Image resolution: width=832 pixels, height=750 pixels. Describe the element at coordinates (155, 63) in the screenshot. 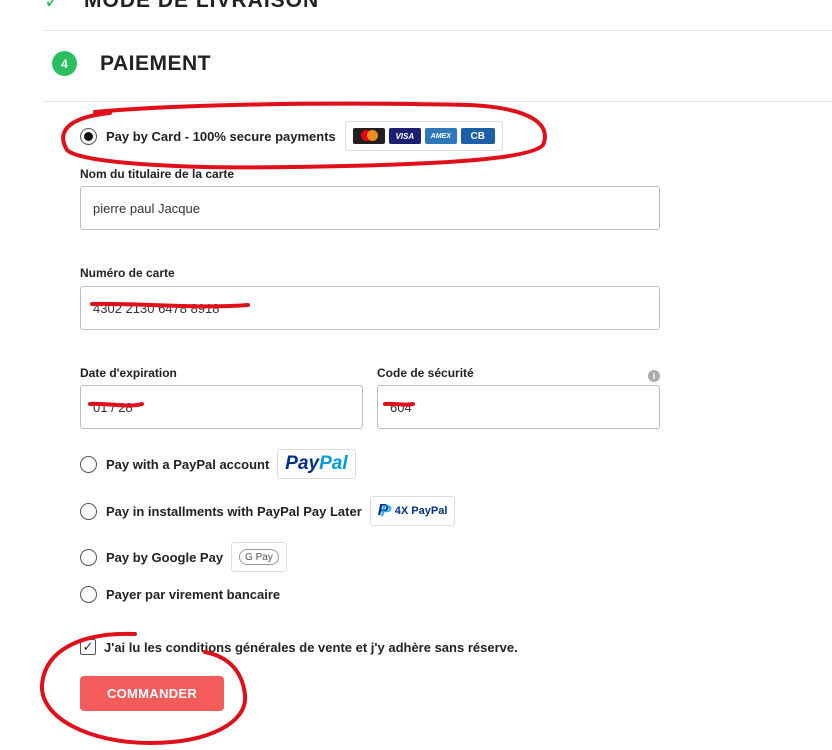

I see `step-title: PAIEMENT` at that location.